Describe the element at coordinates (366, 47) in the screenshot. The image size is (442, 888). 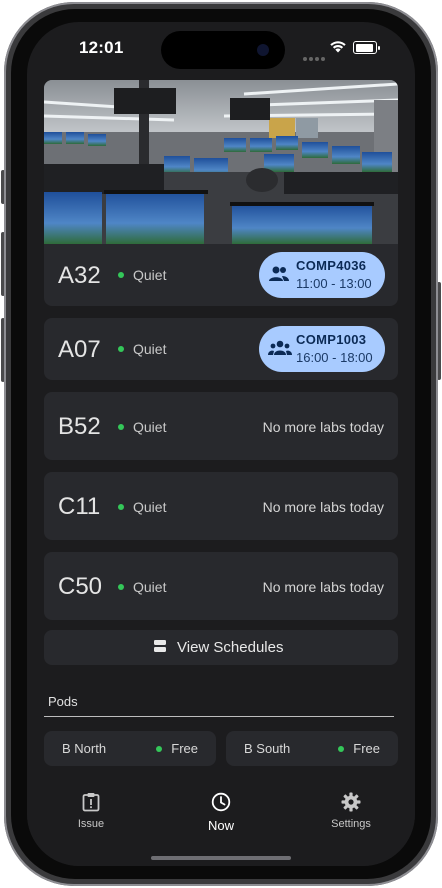
I see `battery-icon` at that location.